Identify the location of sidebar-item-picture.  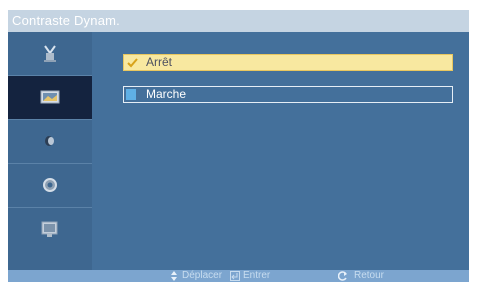
(50, 98).